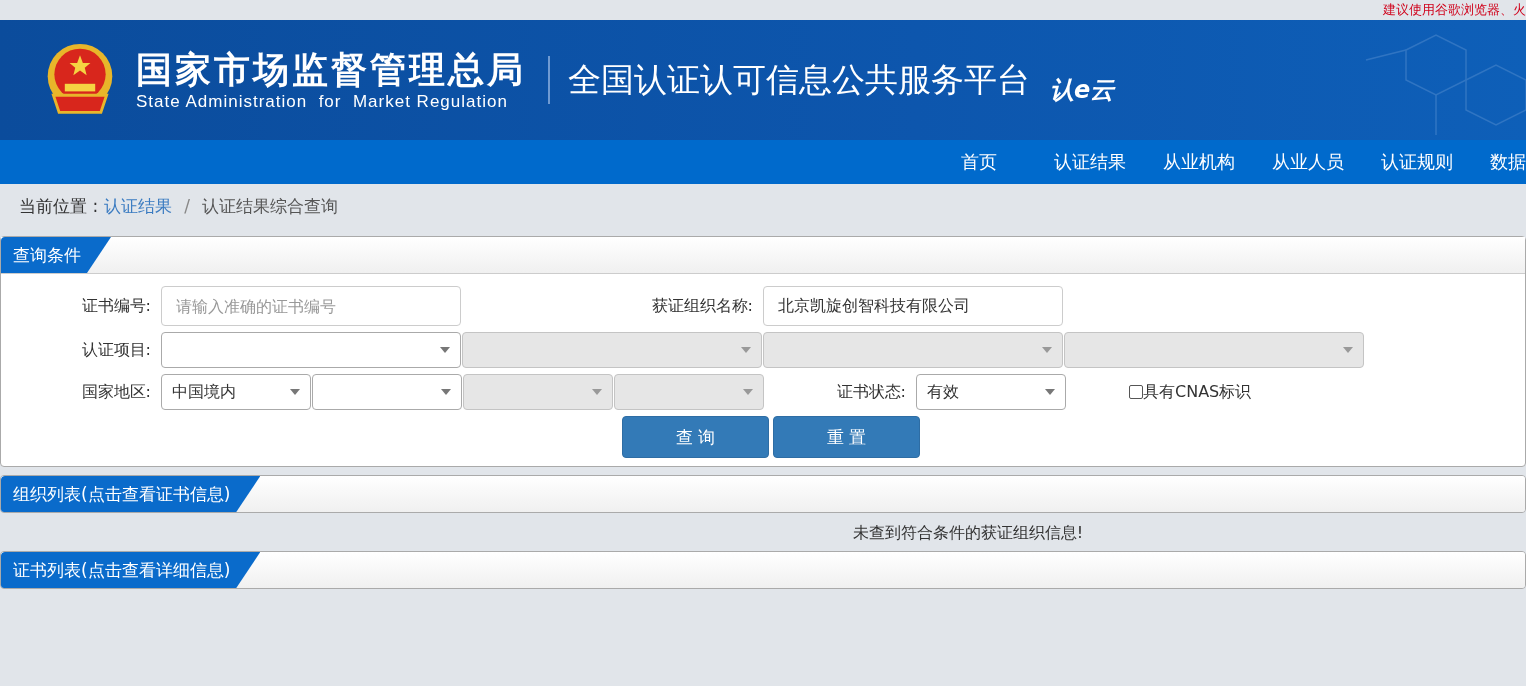 This screenshot has height=686, width=1526. What do you see at coordinates (116, 392) in the screenshot?
I see `field-label: 国家地区:` at bounding box center [116, 392].